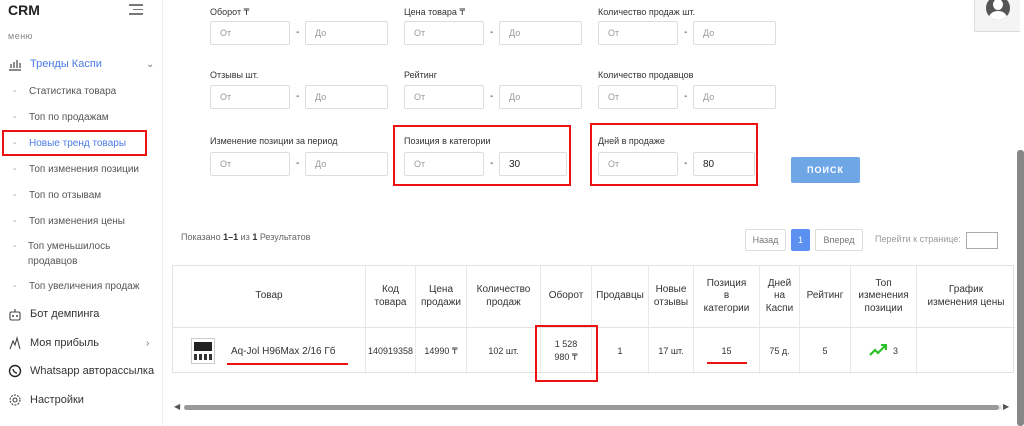 This screenshot has height=426, width=1024. I want to click on column-header-category-position: Позиция в категории, so click(727, 297).